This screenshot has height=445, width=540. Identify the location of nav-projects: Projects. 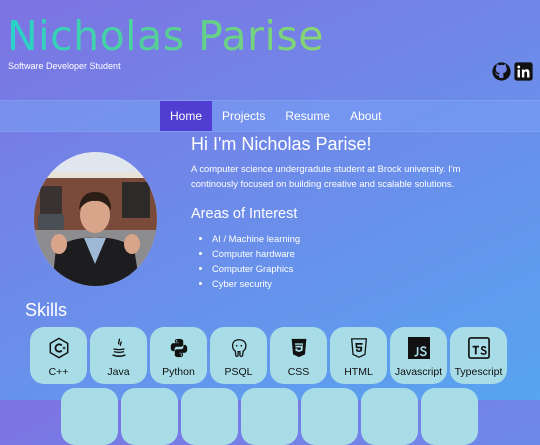
(243, 116).